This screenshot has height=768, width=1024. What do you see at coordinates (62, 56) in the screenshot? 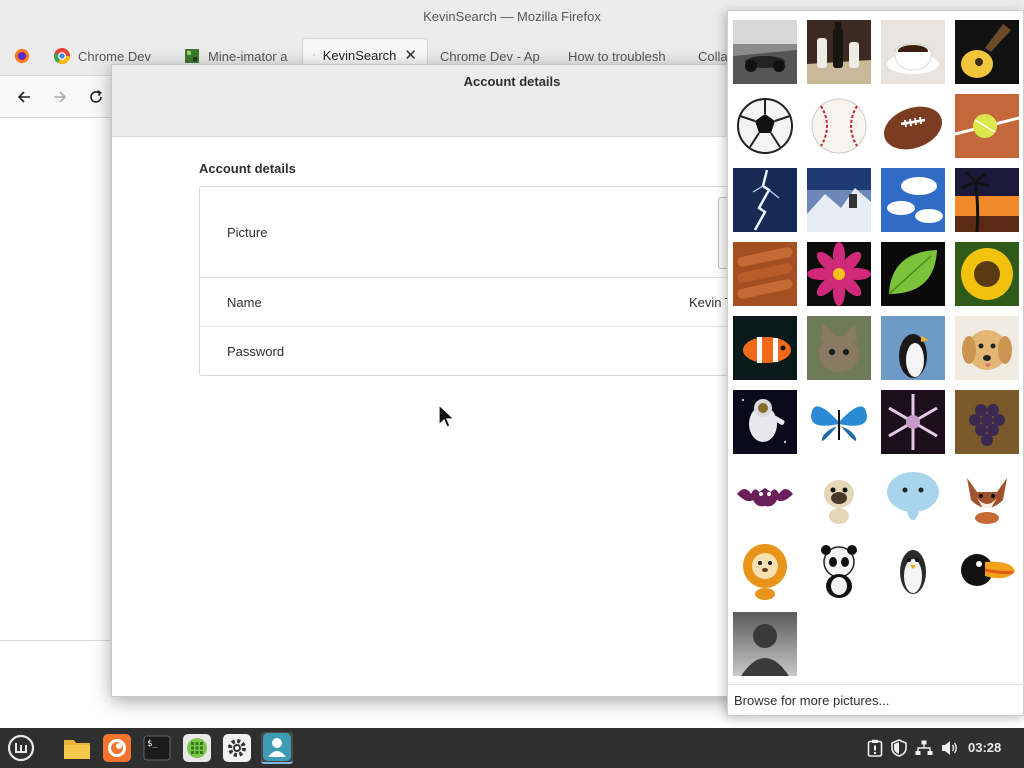
I see `chrome-icon` at bounding box center [62, 56].